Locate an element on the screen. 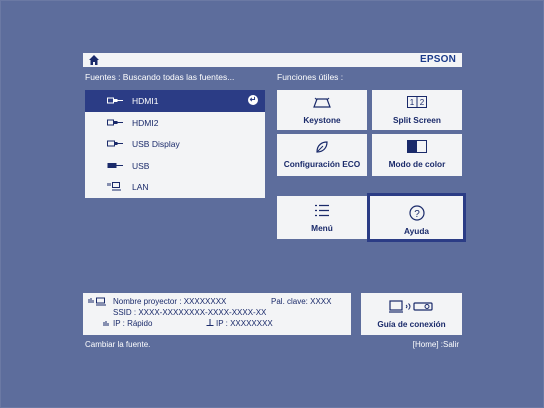 Image resolution: width=544 pixels, height=408 pixels. source-item-usb: USB is located at coordinates (175, 166).